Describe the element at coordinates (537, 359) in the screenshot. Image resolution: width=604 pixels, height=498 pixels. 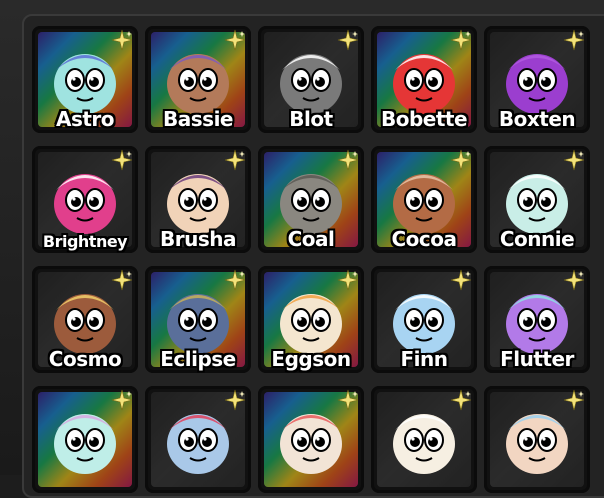
I see `character-name-label: Flutter` at that location.